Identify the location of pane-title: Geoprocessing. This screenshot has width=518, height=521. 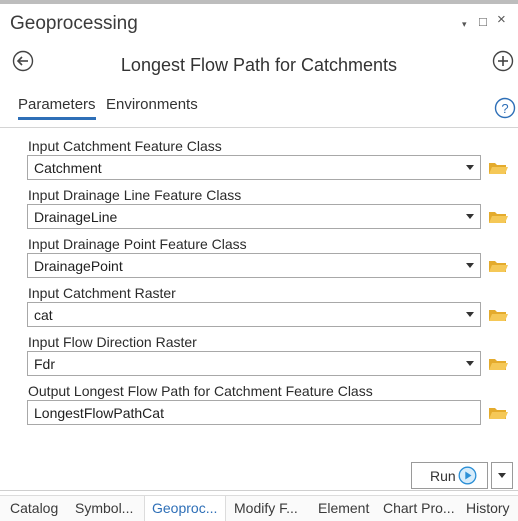
(74, 23).